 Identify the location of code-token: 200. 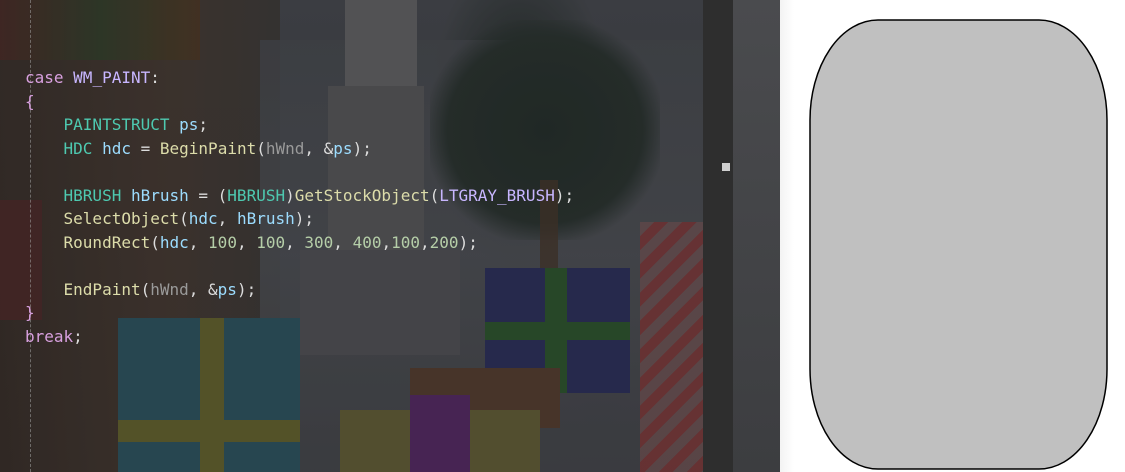
(444, 242).